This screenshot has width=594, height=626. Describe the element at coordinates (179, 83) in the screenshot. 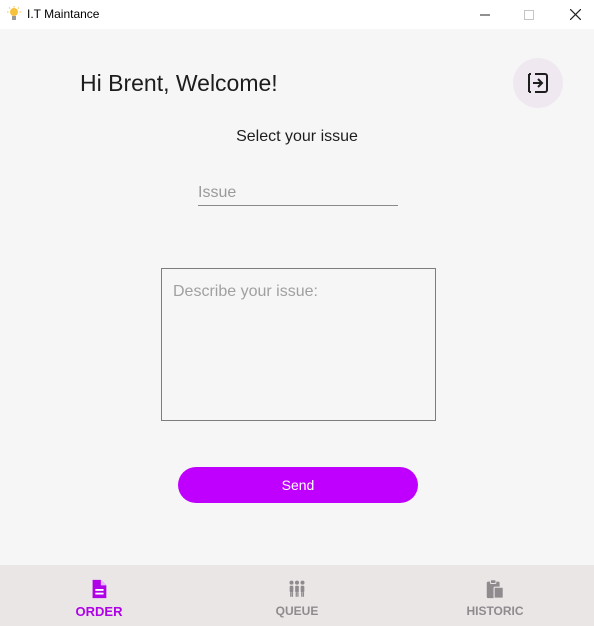

I see `welcome-heading: Hi Brent, Welcome!` at that location.